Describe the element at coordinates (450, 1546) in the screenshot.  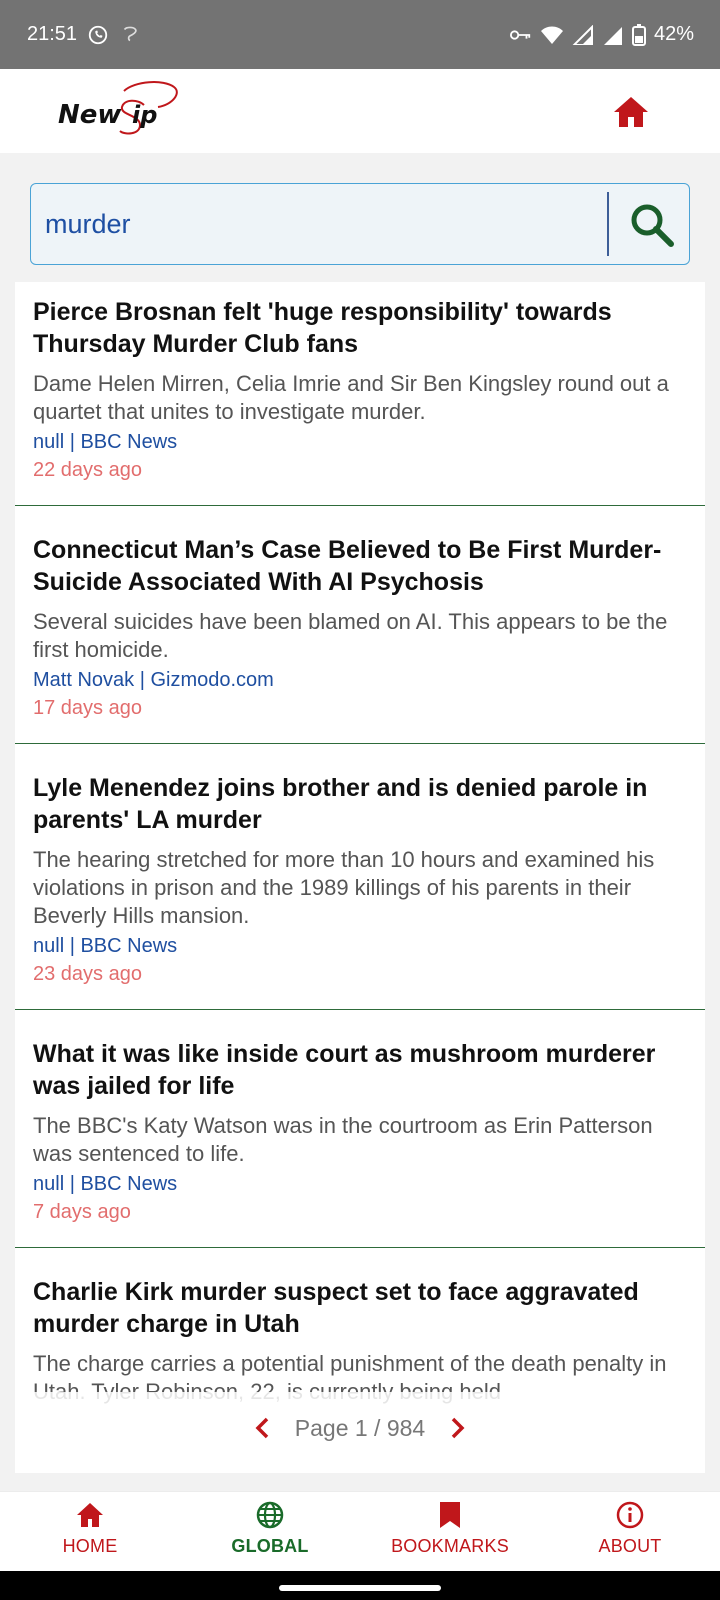
I see `nav-label-bookmarks: BOOKMARKS` at that location.